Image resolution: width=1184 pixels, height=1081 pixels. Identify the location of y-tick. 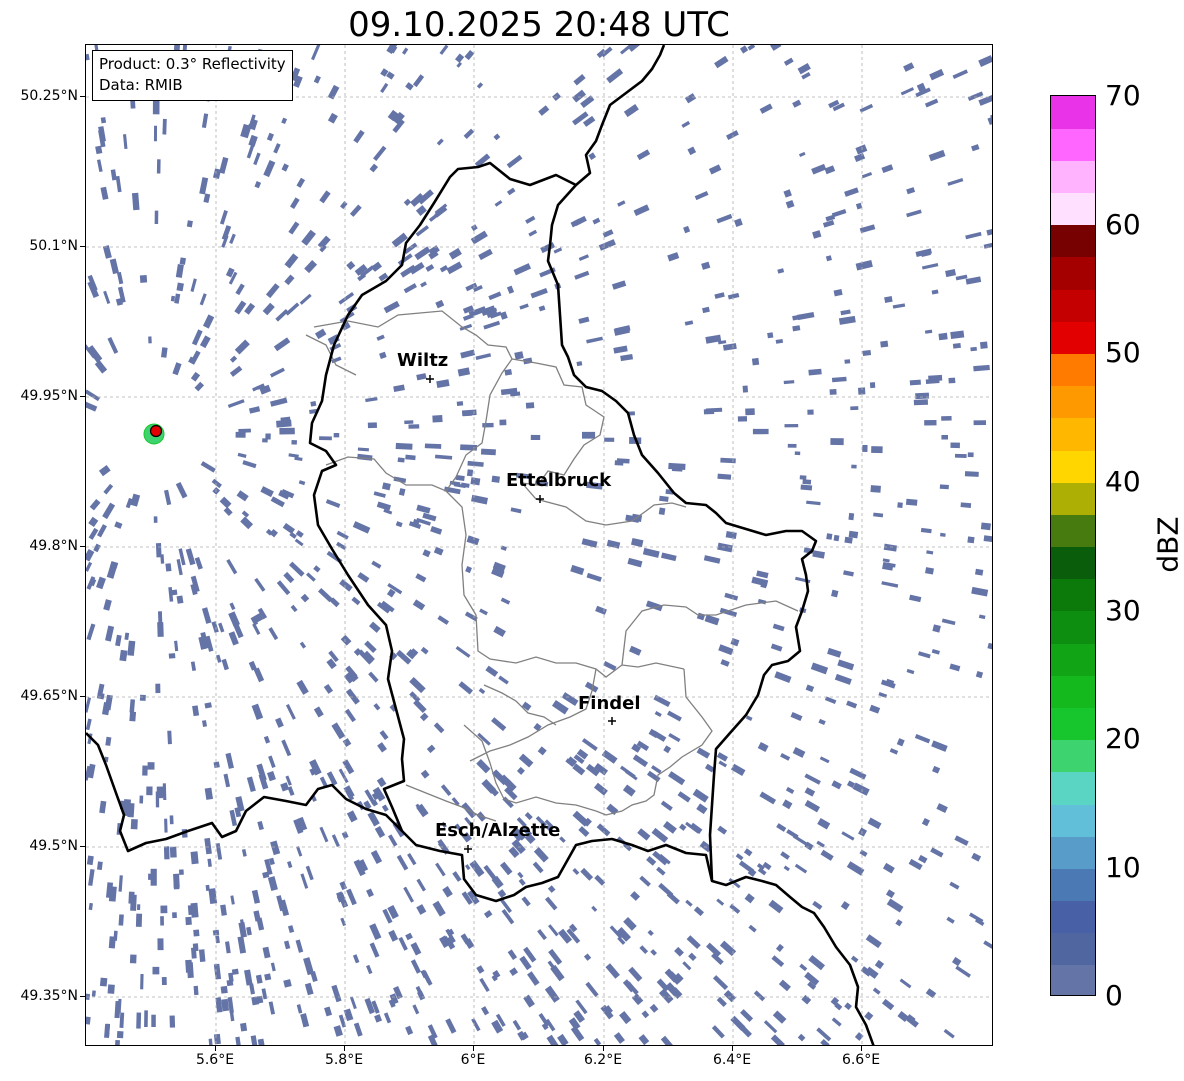
(82, 96).